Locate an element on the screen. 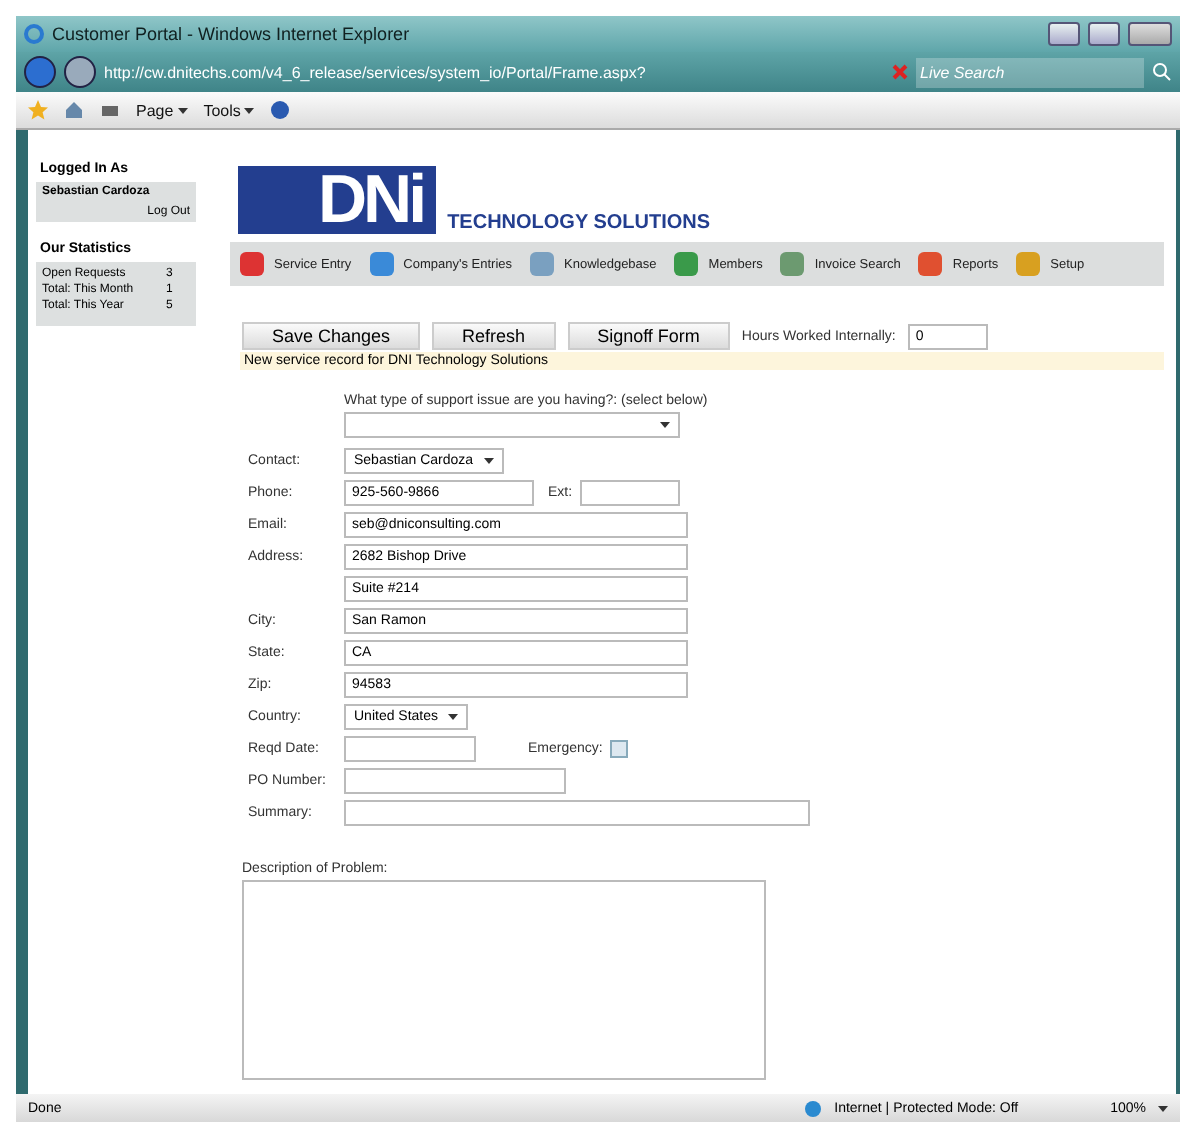 Image resolution: width=1180 pixels, height=1122 pixels. home-icon is located at coordinates (74, 110).